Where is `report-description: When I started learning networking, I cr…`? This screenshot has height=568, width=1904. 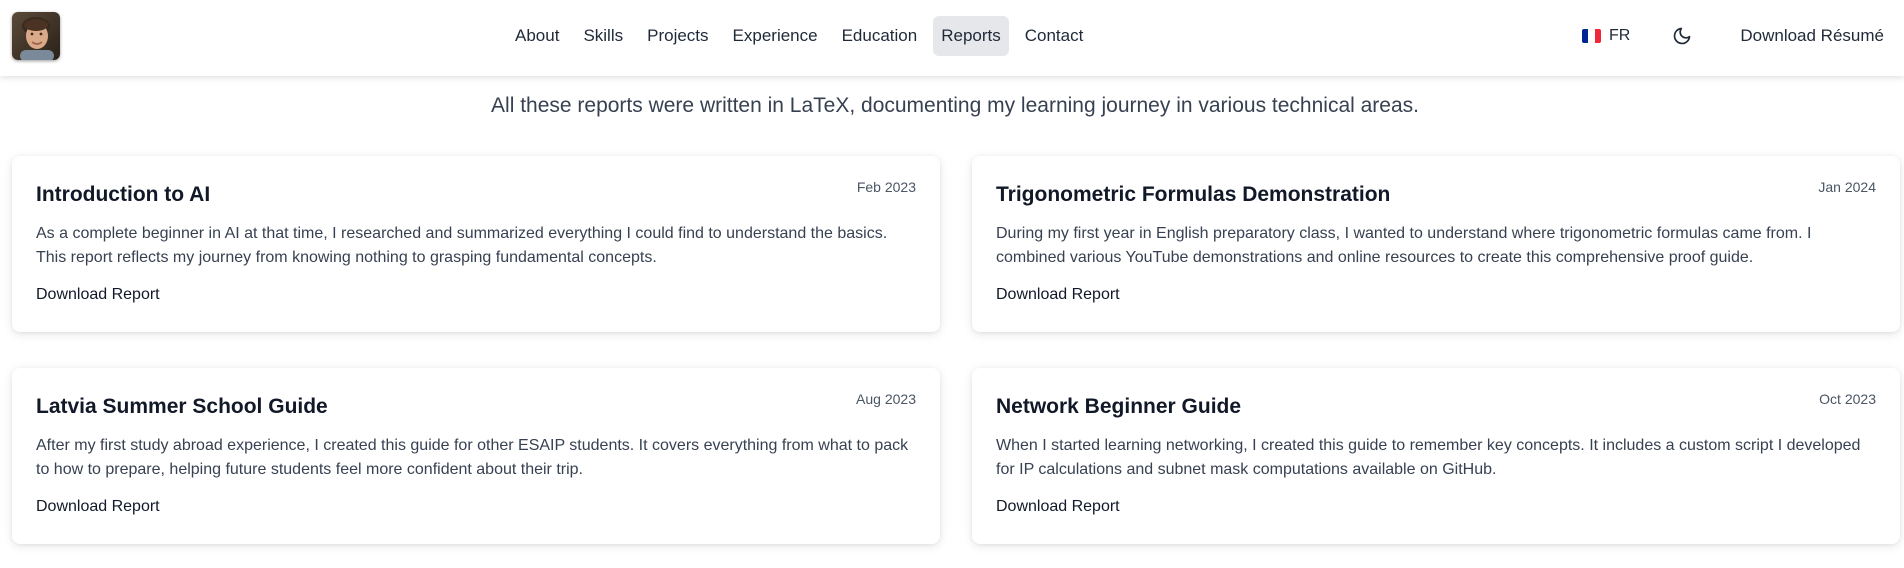
report-description: When I started learning networking, I cr… is located at coordinates (1428, 457).